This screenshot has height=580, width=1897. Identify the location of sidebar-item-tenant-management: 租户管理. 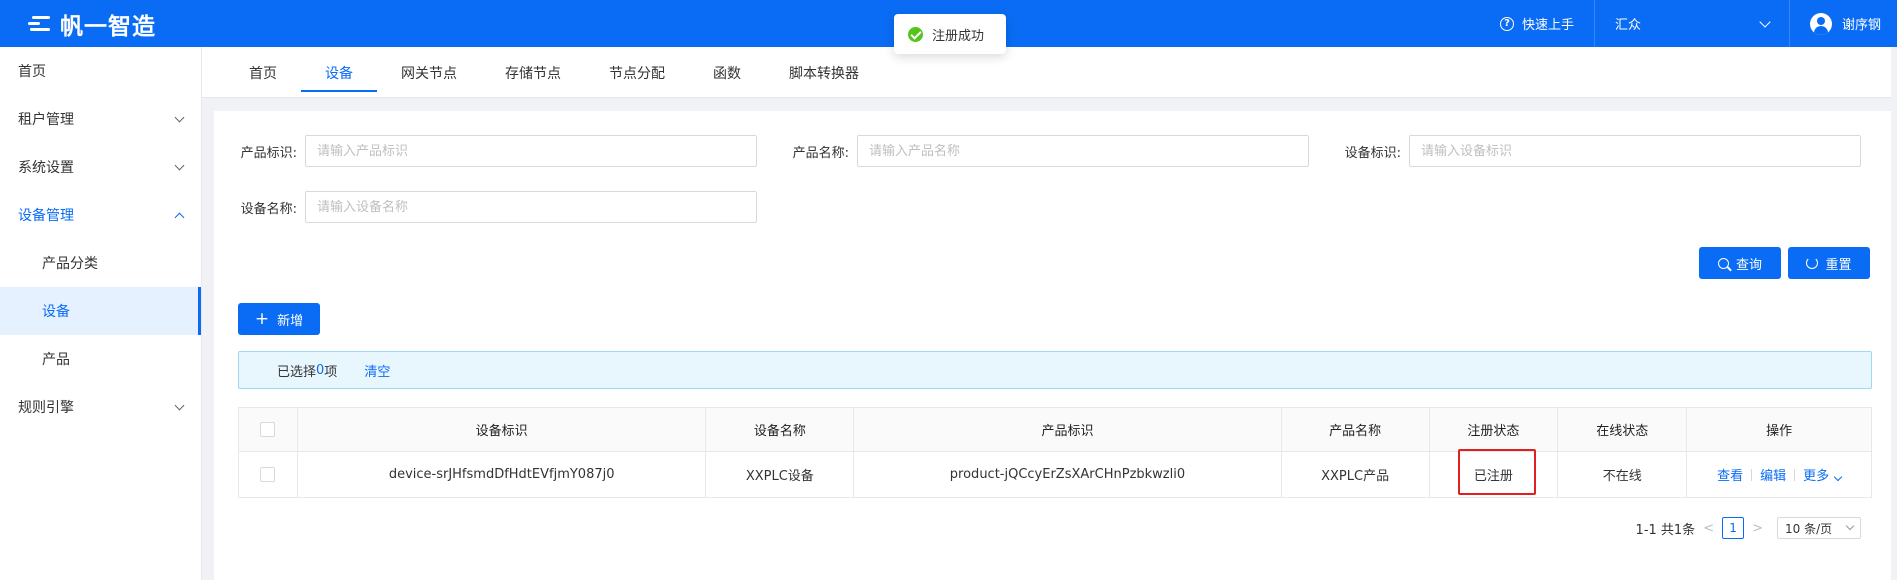
(100, 119).